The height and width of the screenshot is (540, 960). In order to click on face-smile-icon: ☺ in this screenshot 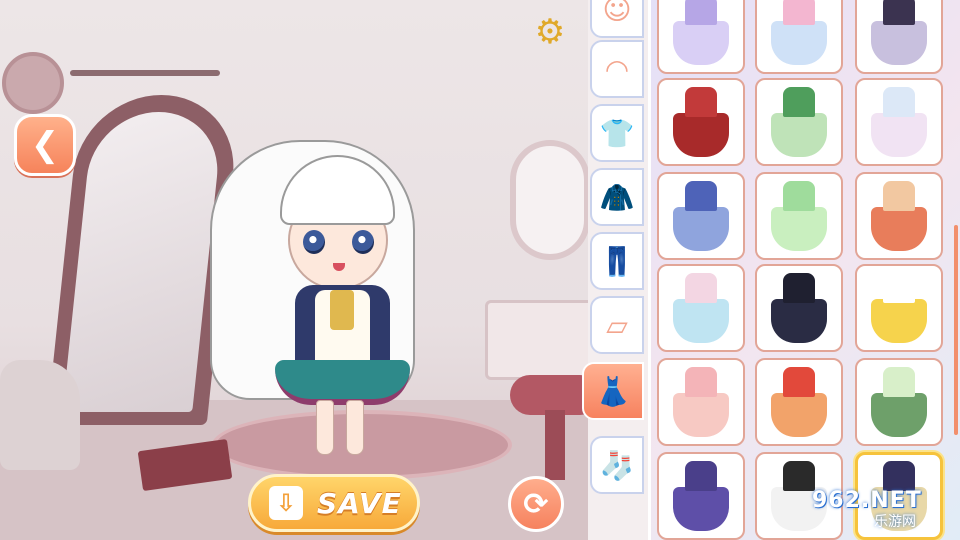, I will do `click(617, 13)`.